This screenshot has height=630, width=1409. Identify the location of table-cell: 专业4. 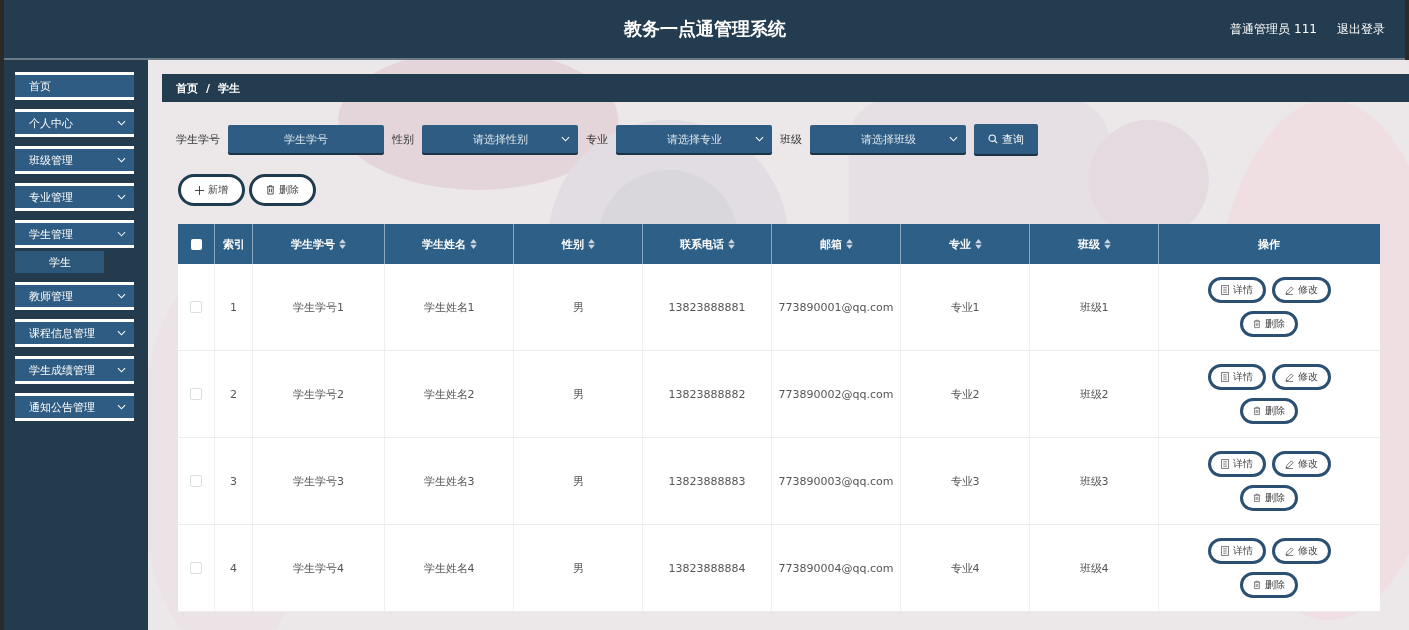
(965, 568).